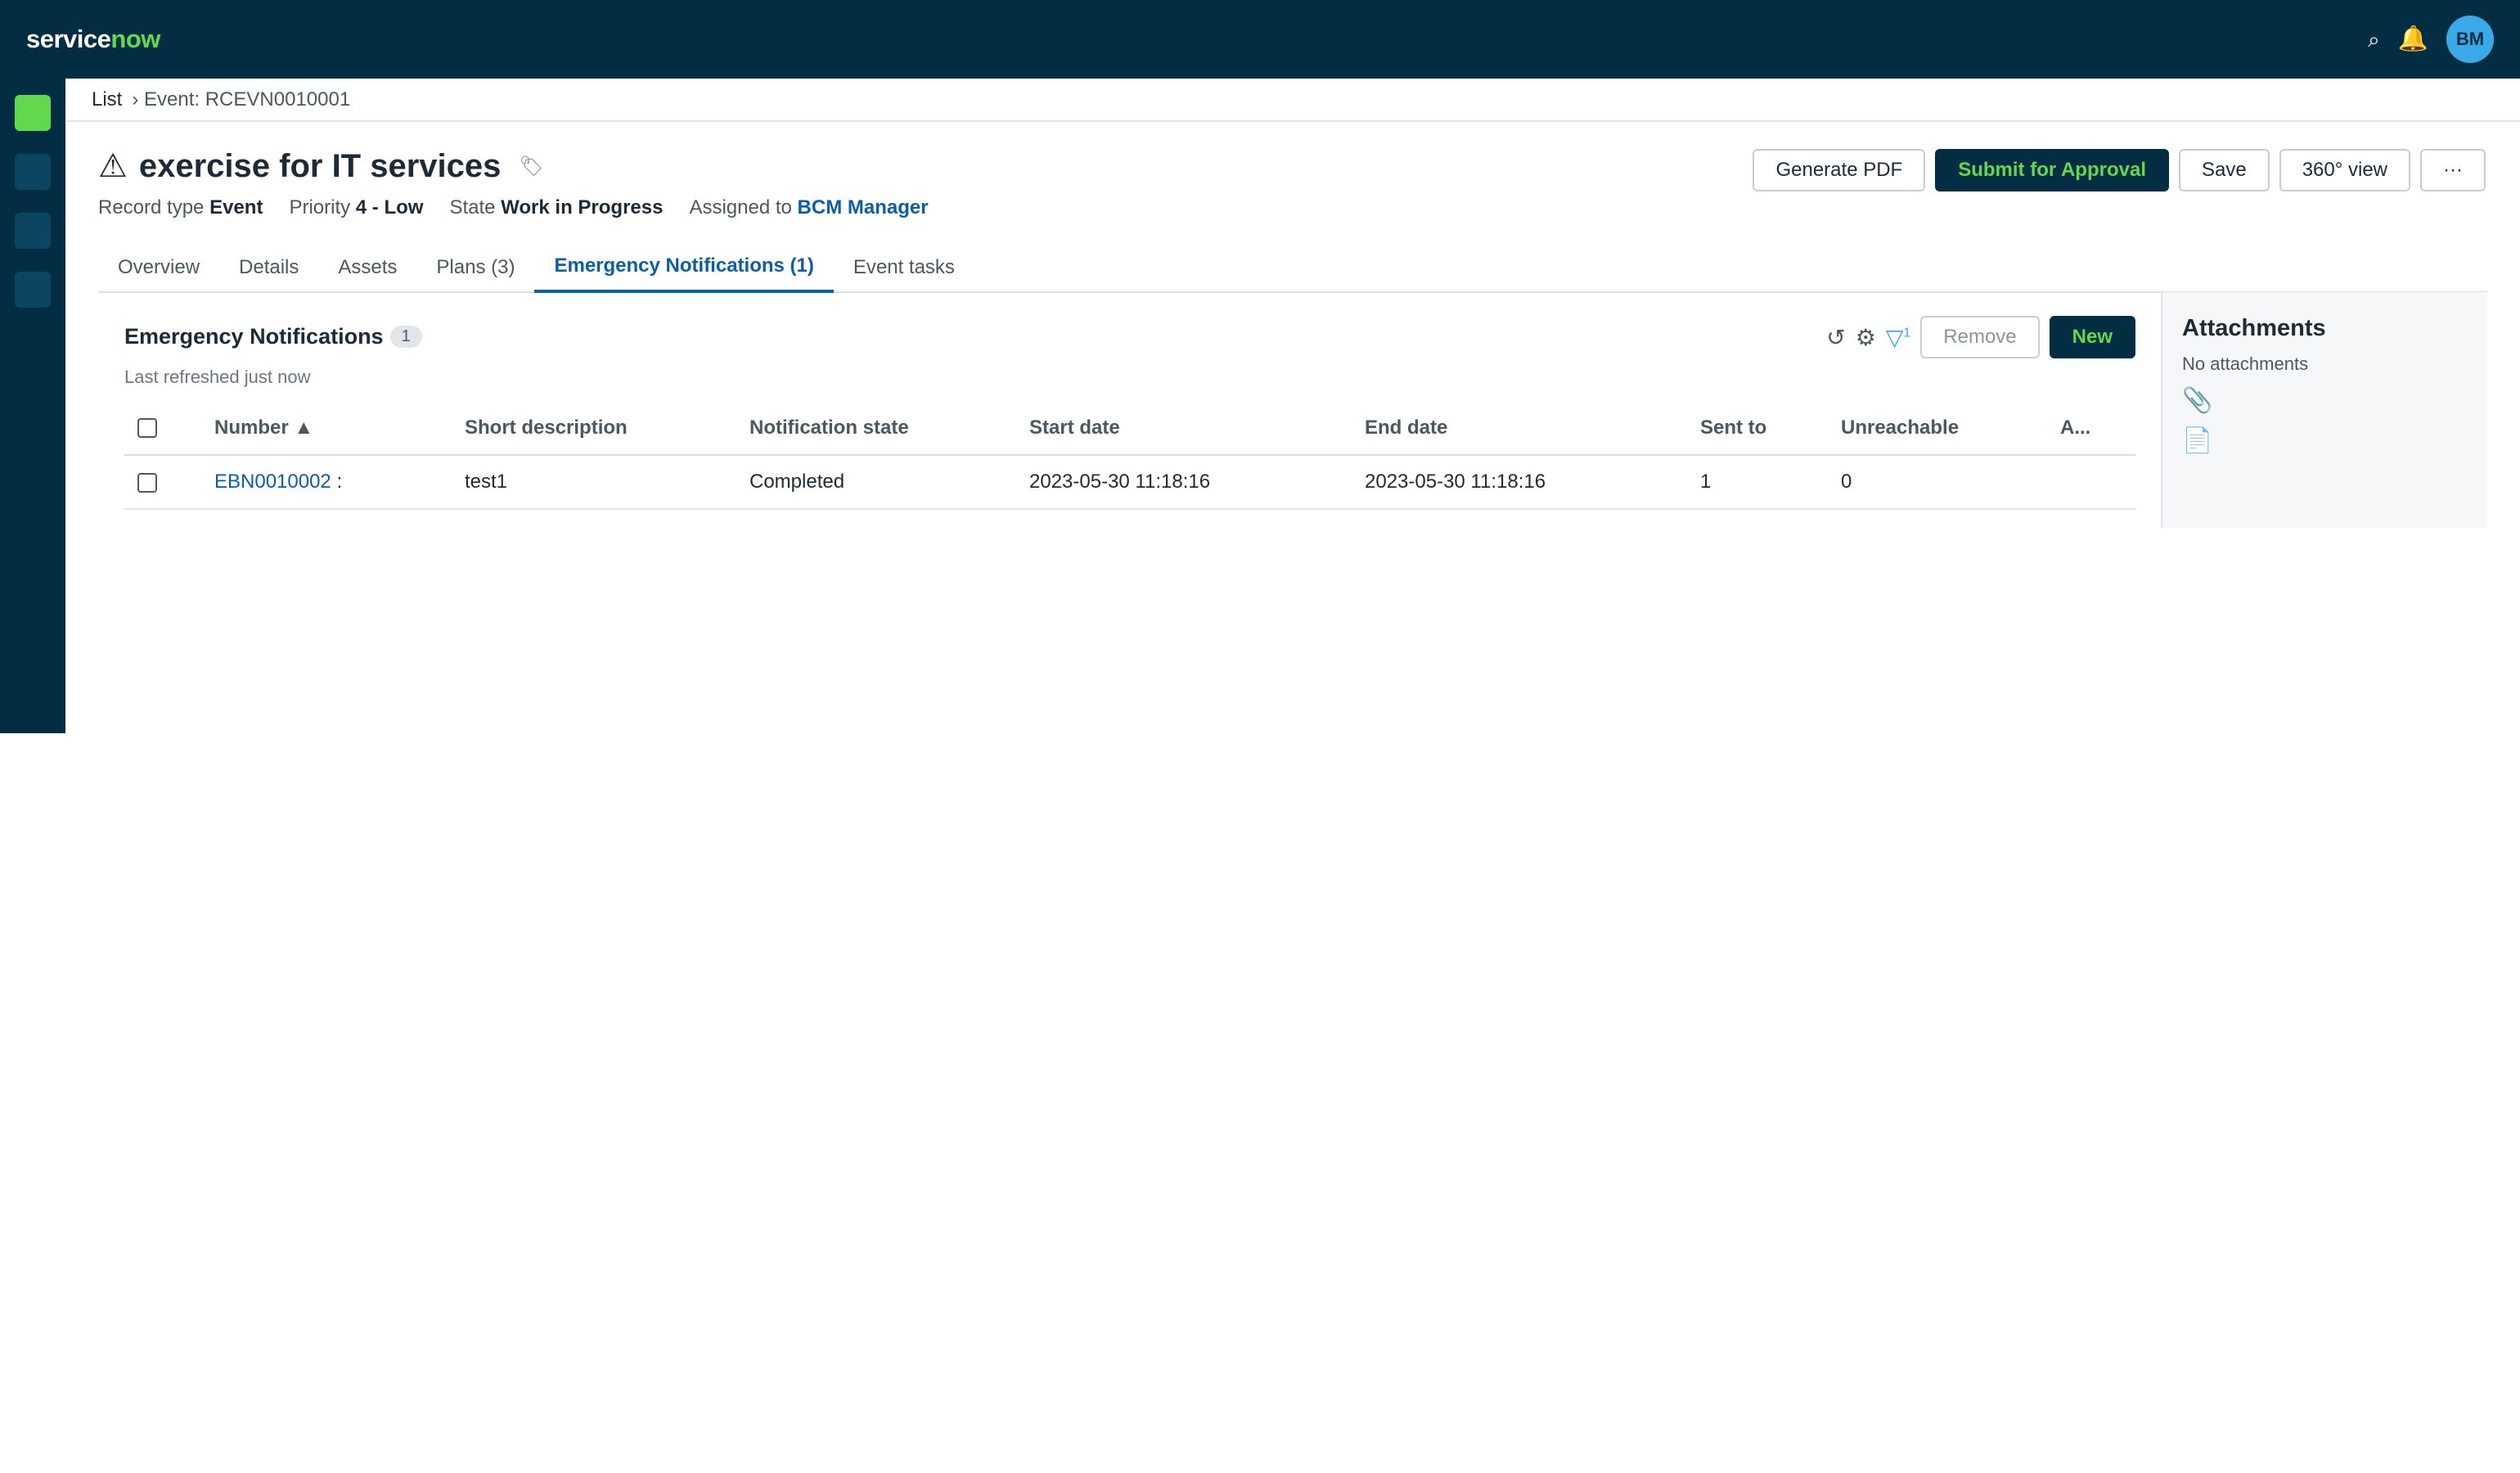 The width and height of the screenshot is (2520, 1473). Describe the element at coordinates (69, 39) in the screenshot. I see `logo-text-service: service` at that location.